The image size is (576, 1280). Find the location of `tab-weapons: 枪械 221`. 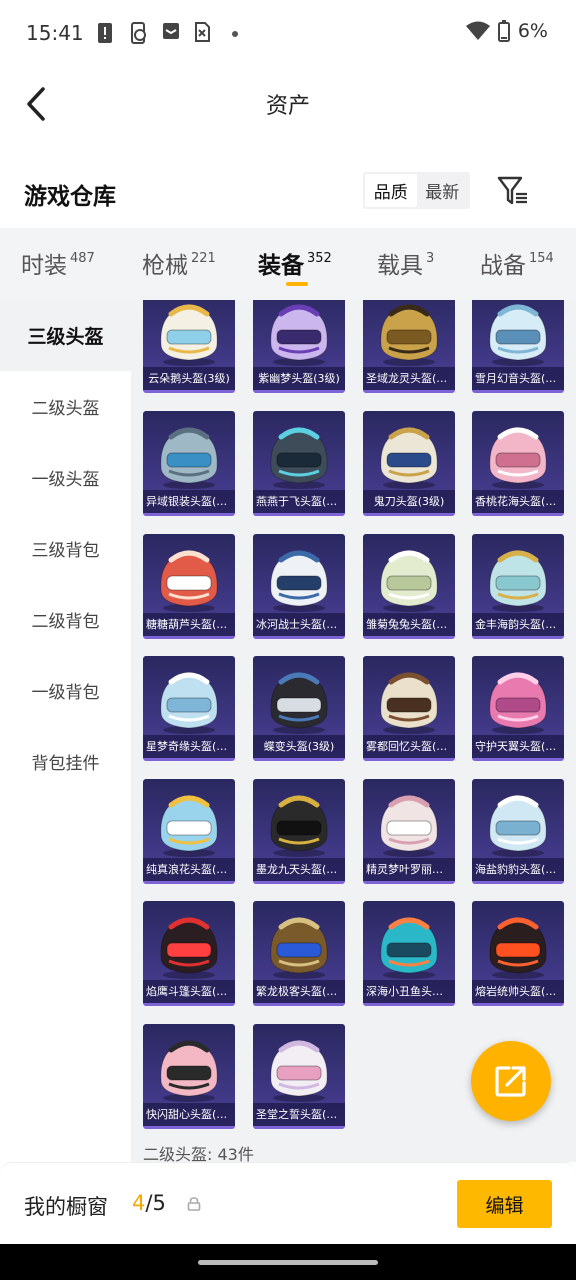

tab-weapons: 枪械 221 is located at coordinates (179, 263).